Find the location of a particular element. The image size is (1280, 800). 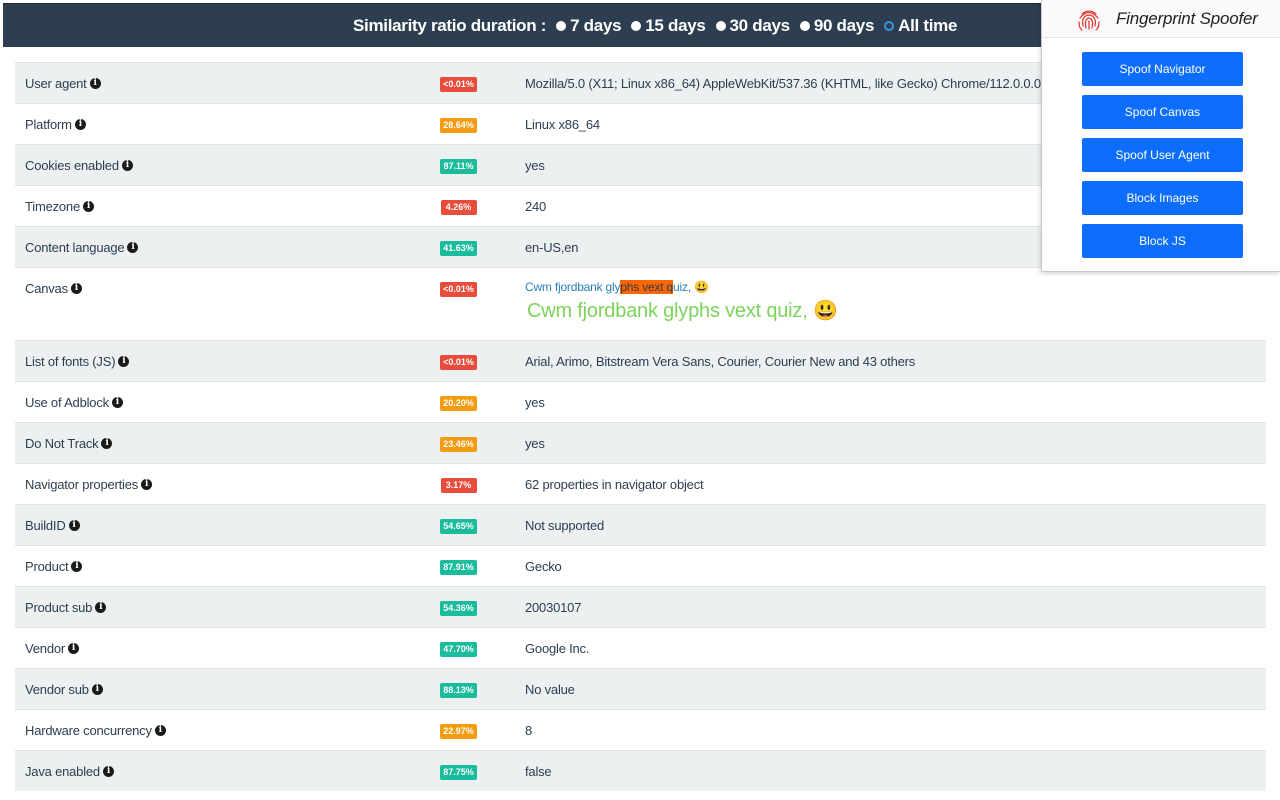

table-row: Hardware concurrency i 22.97% 8 is located at coordinates (640, 729).